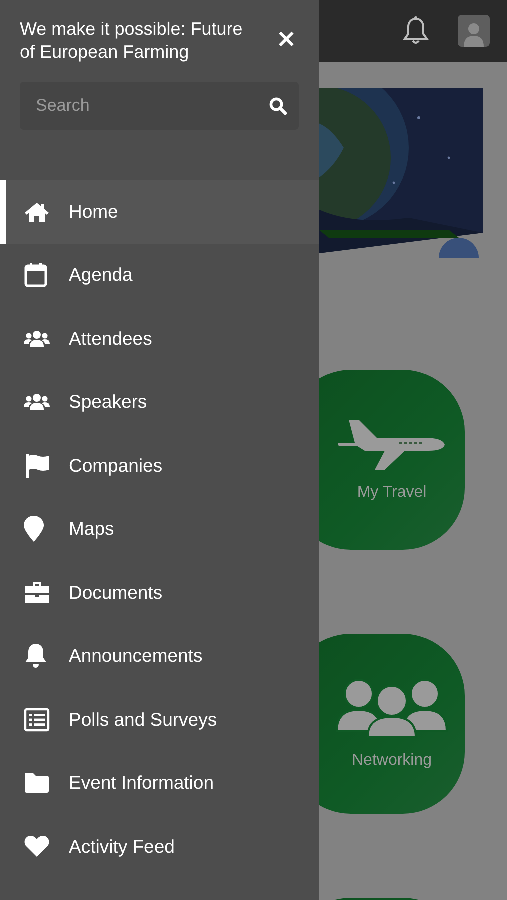  Describe the element at coordinates (37, 783) in the screenshot. I see `folder-icon` at that location.